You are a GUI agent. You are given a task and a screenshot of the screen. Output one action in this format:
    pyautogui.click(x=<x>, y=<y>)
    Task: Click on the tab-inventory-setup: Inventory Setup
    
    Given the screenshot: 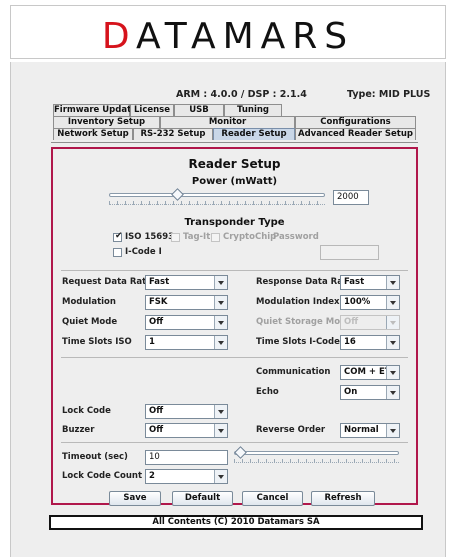 What is the action you would take?
    pyautogui.click(x=106, y=122)
    